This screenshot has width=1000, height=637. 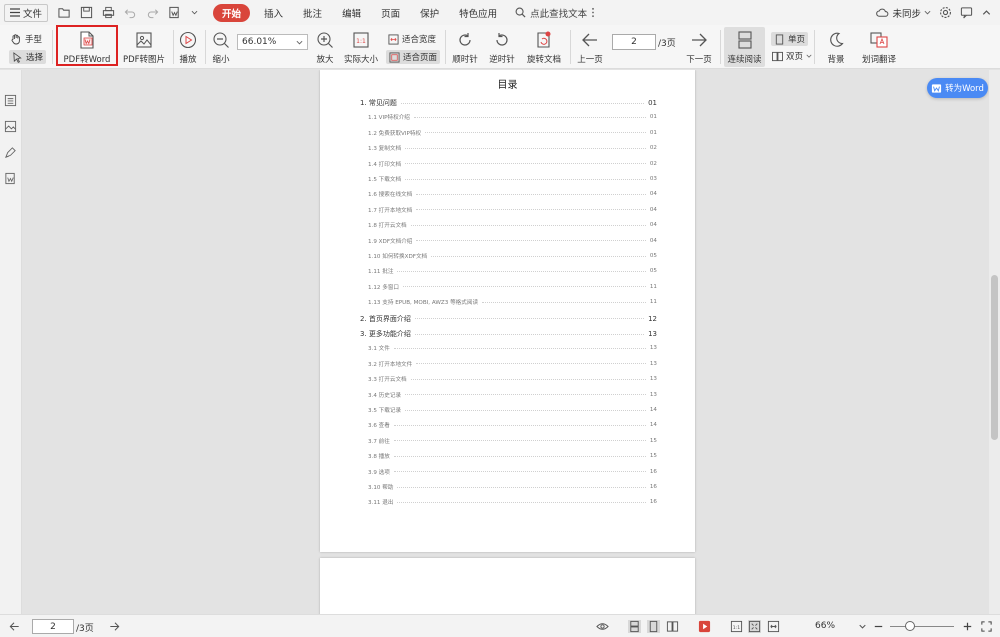 What do you see at coordinates (994, 357) in the screenshot?
I see `scrollbar-thumb` at bounding box center [994, 357].